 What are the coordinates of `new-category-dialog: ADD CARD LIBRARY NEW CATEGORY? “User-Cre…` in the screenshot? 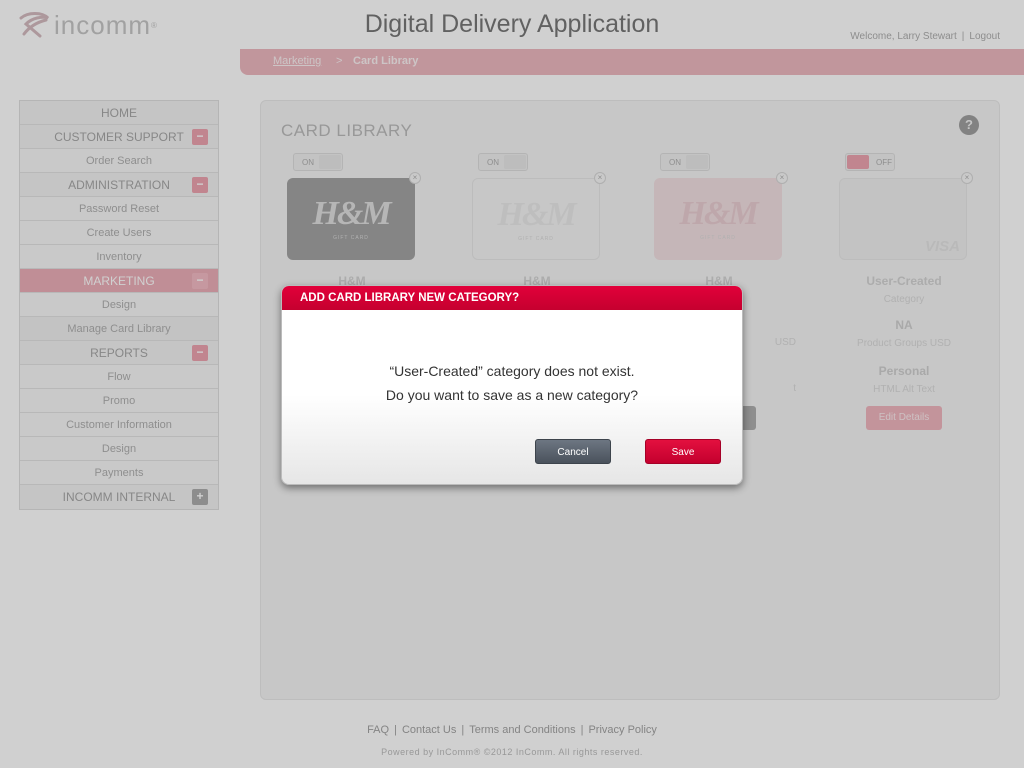 It's located at (512, 385).